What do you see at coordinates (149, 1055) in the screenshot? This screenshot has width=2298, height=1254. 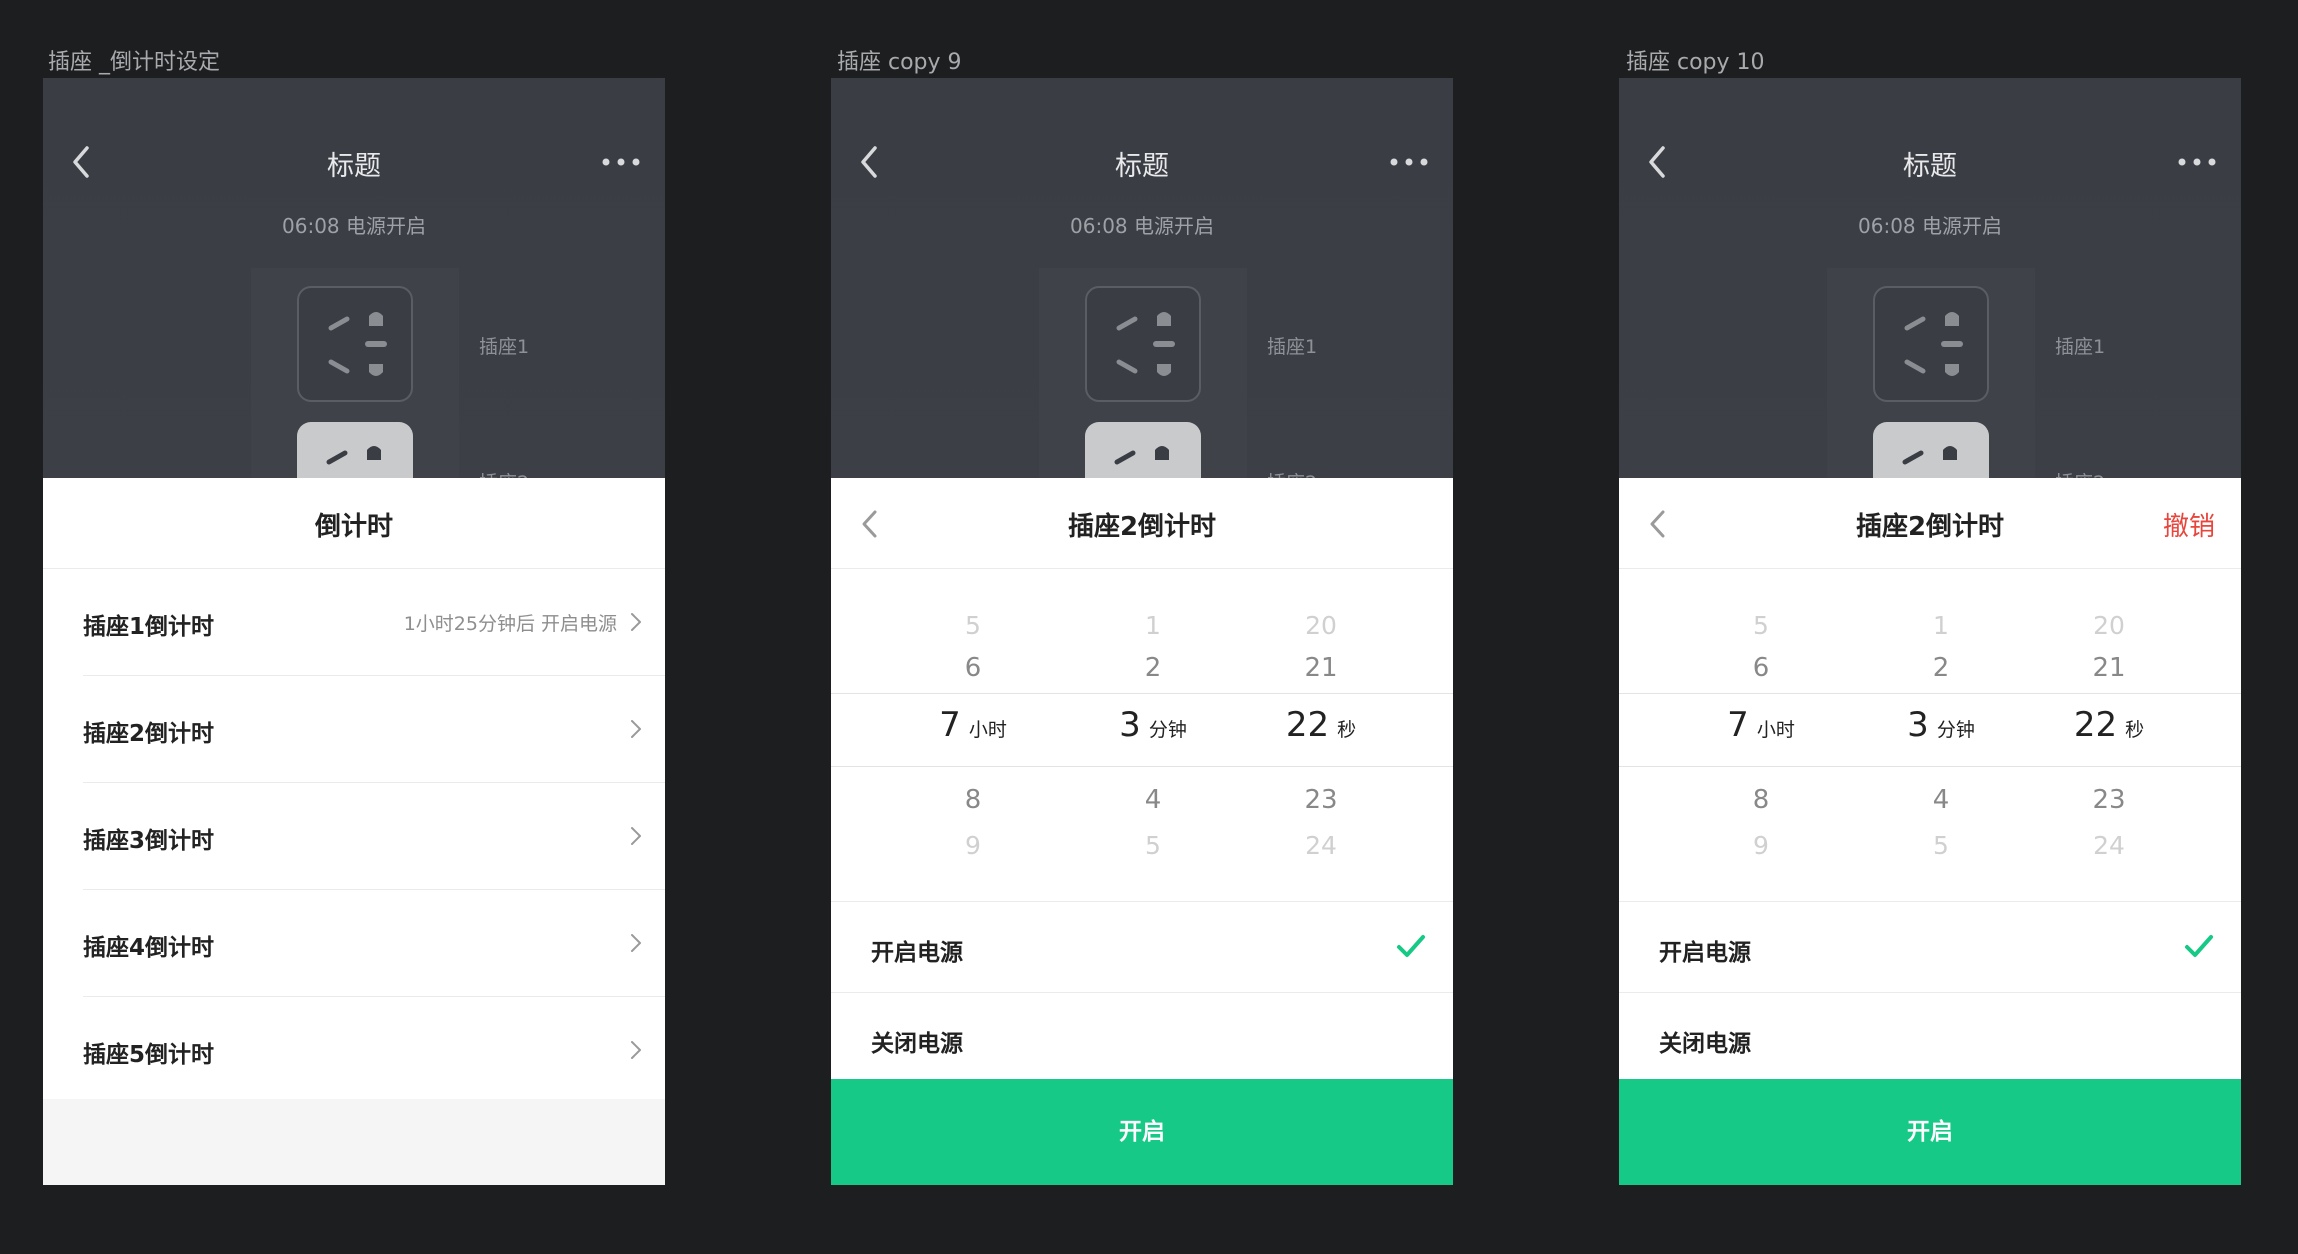 I see `row-label: 插座5倒计时` at bounding box center [149, 1055].